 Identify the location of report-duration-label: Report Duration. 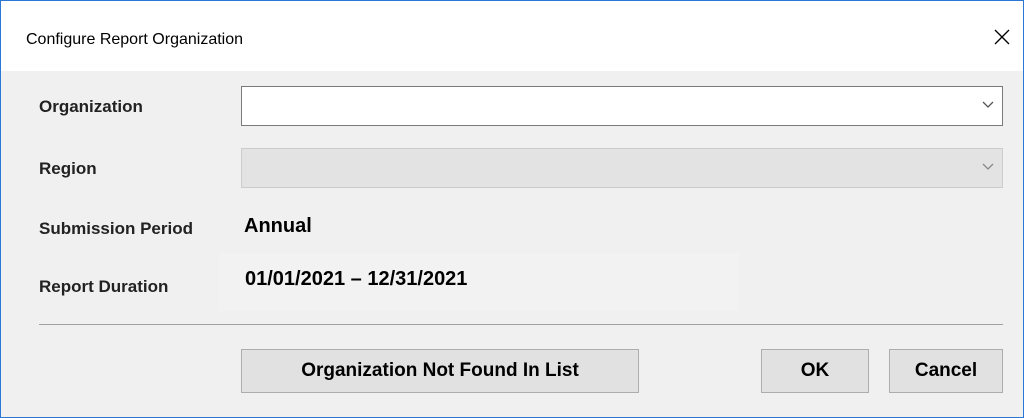
(104, 286).